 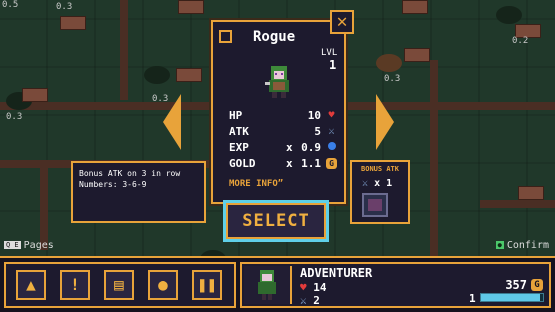 I want to click on more-info-link: MORE INFO”, so click(x=256, y=184).